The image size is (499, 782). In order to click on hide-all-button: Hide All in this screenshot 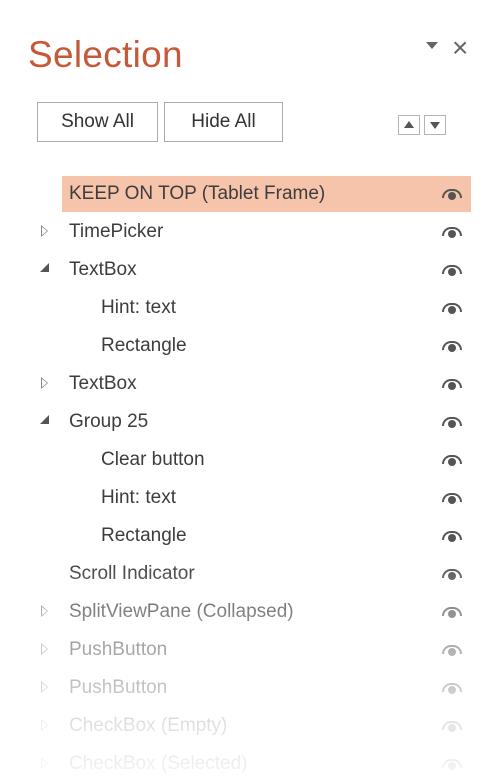, I will do `click(223, 122)`.